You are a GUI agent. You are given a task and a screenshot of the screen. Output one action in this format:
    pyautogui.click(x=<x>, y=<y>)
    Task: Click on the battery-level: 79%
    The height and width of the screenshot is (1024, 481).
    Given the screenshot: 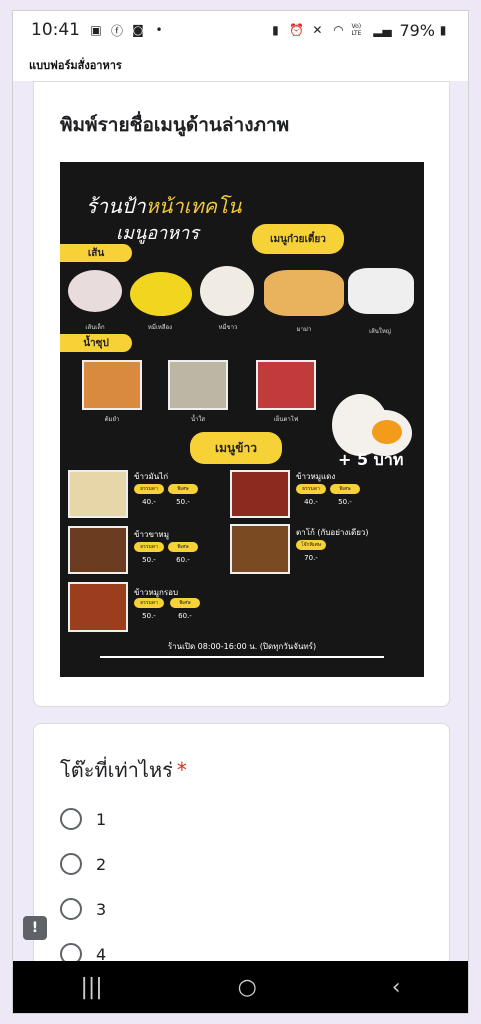 What is the action you would take?
    pyautogui.click(x=417, y=30)
    